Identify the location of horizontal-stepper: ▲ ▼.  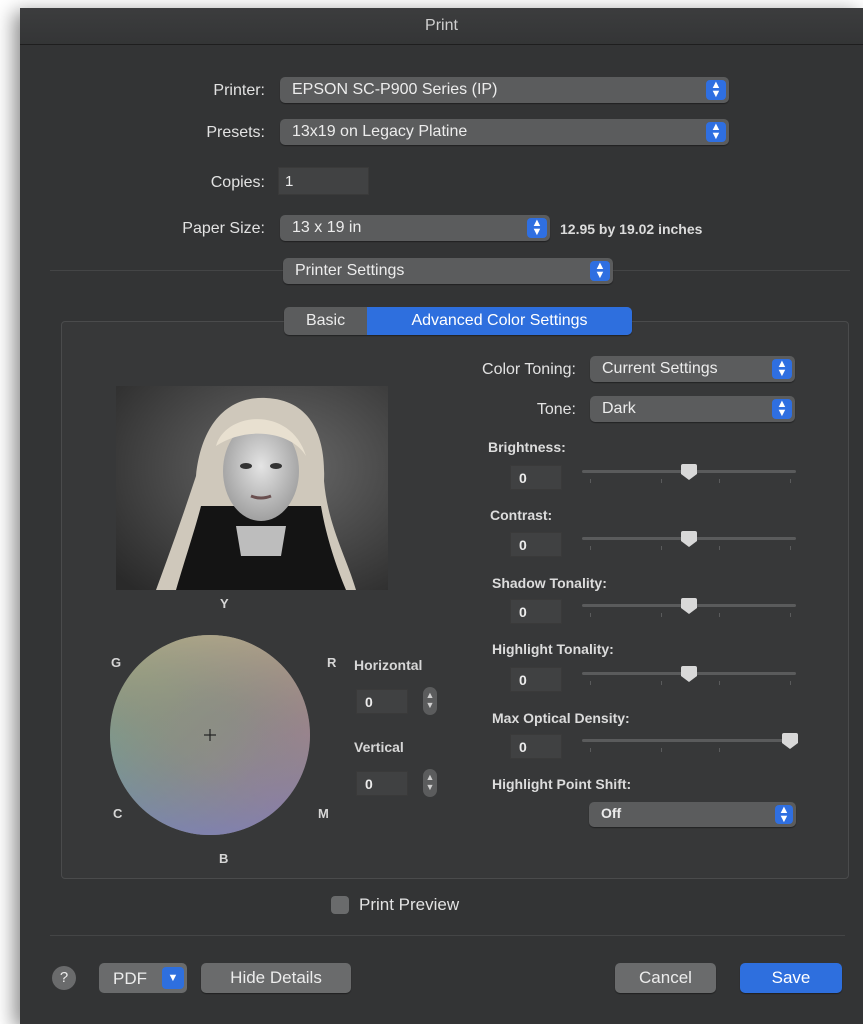
(430, 701).